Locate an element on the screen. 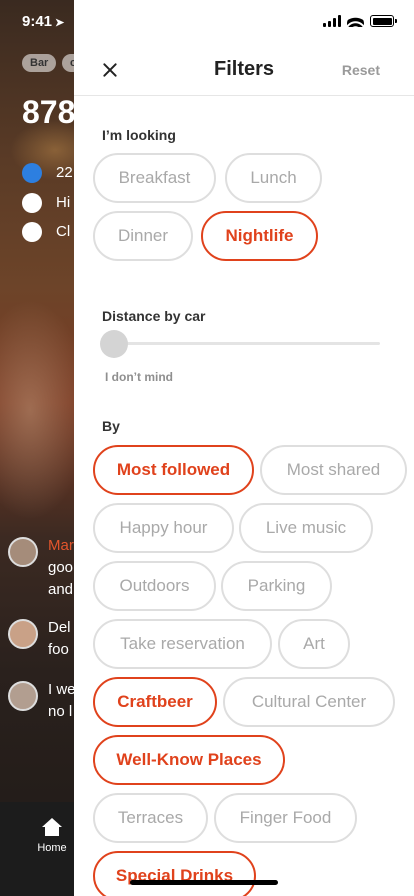 This screenshot has width=414, height=896. filters-header: Filters Reset is located at coordinates (244, 70).